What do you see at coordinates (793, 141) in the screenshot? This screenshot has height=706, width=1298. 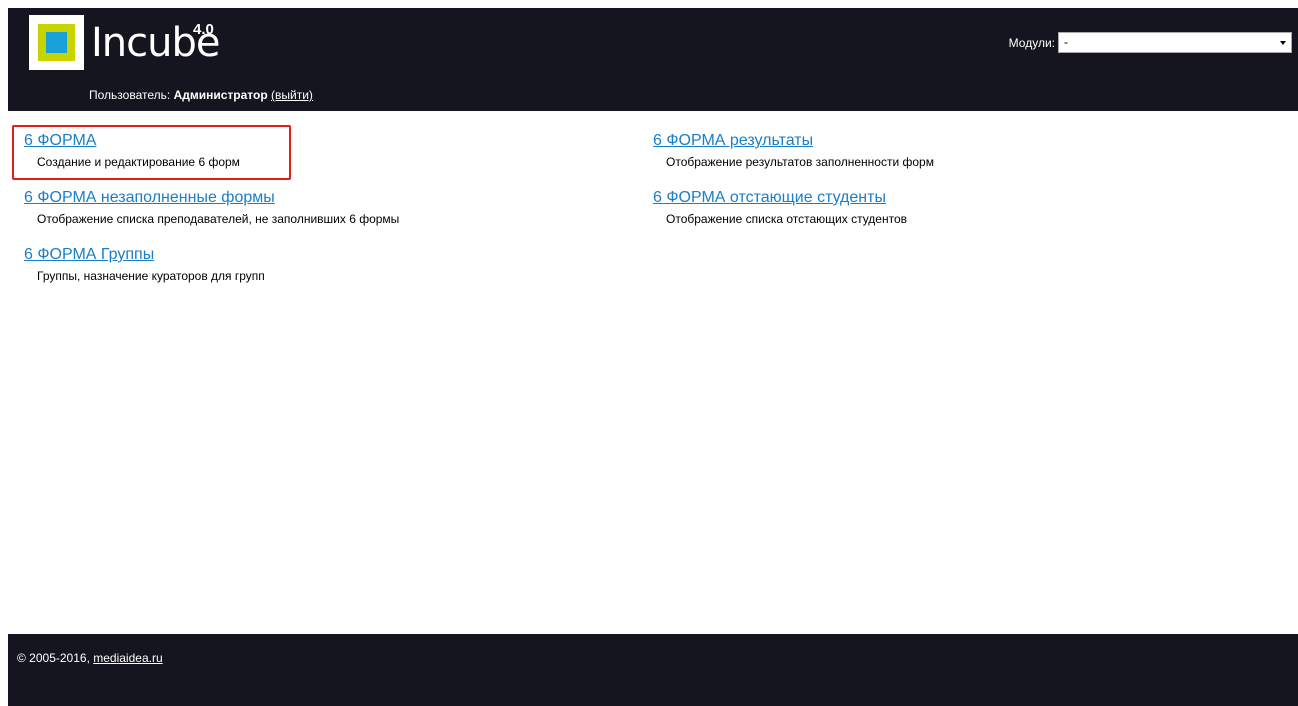 I see `module-link-results: 6 ФОРМА результаты` at bounding box center [793, 141].